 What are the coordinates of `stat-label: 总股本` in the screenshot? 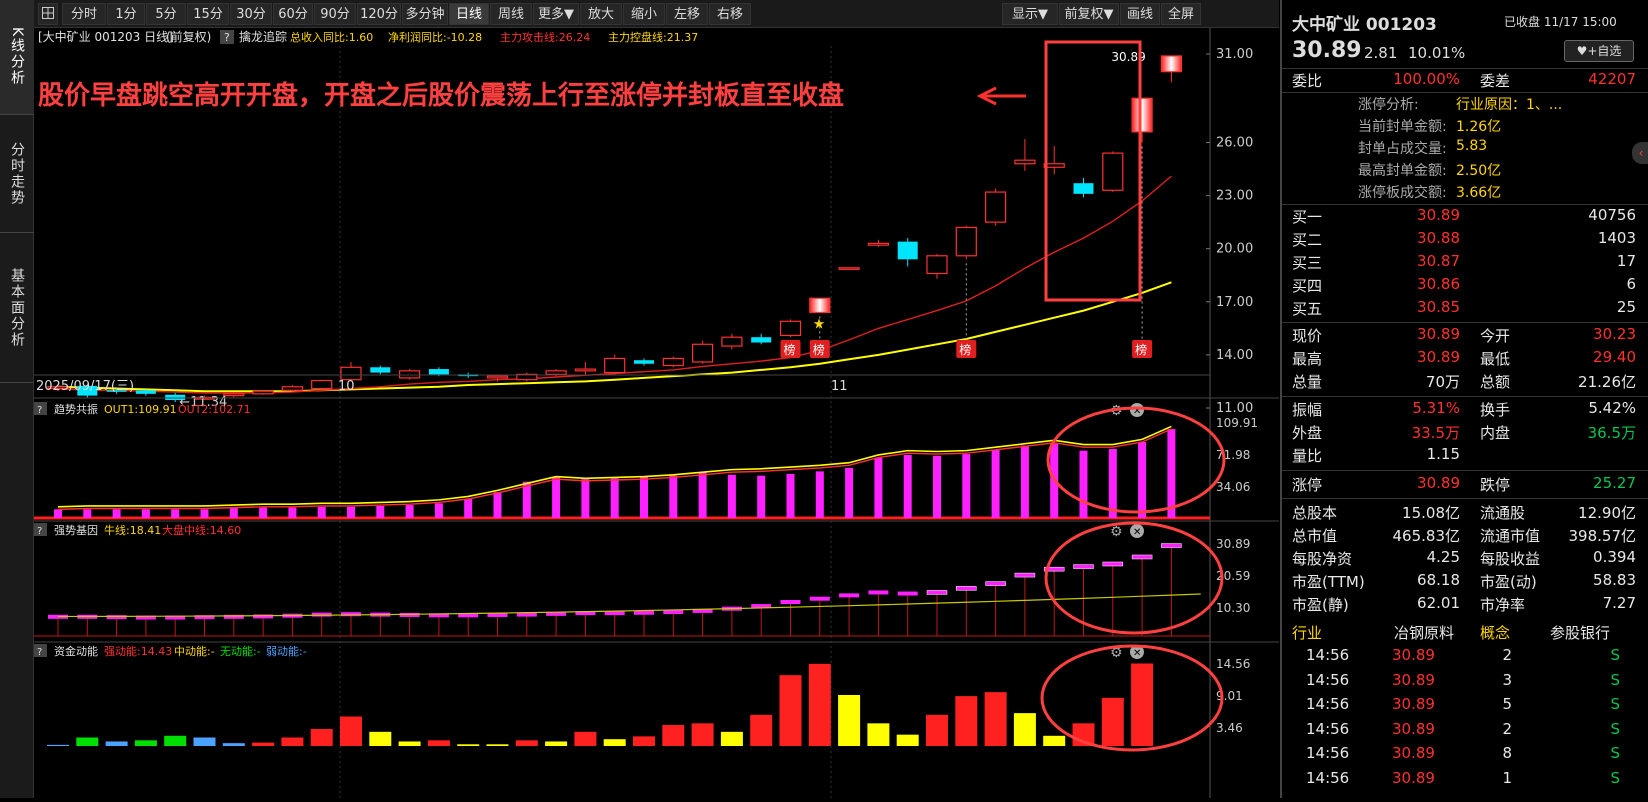 It's located at (1315, 513).